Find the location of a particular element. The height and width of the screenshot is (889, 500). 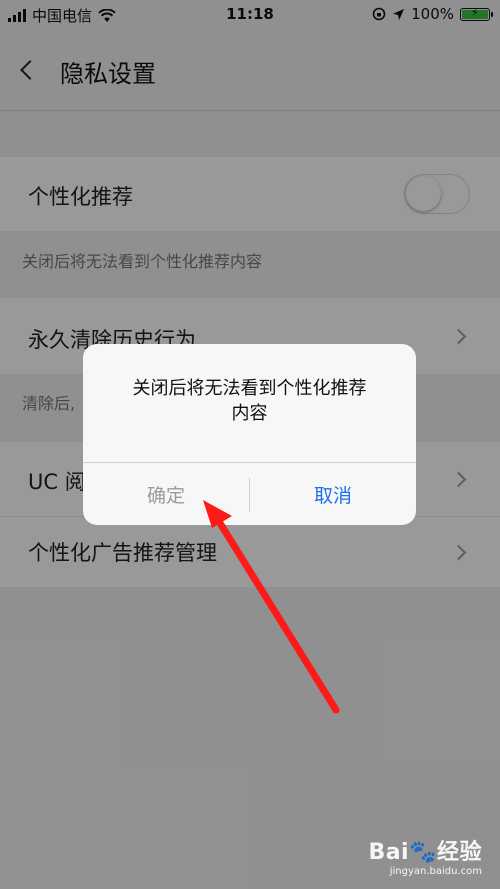

watermark-logo: Bai🐾经验 is located at coordinates (425, 852).